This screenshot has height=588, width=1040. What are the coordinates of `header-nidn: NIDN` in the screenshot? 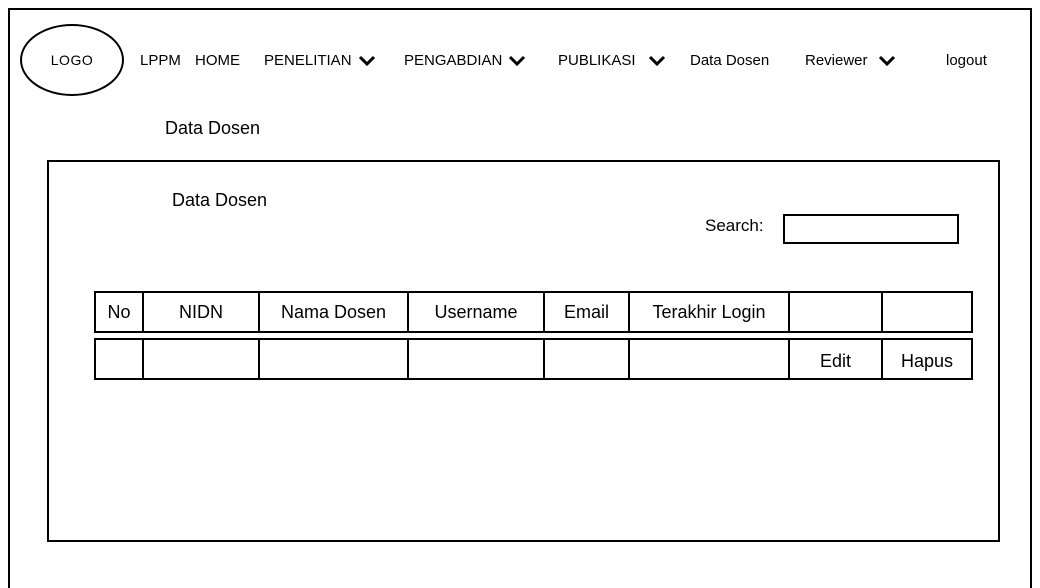 It's located at (202, 312).